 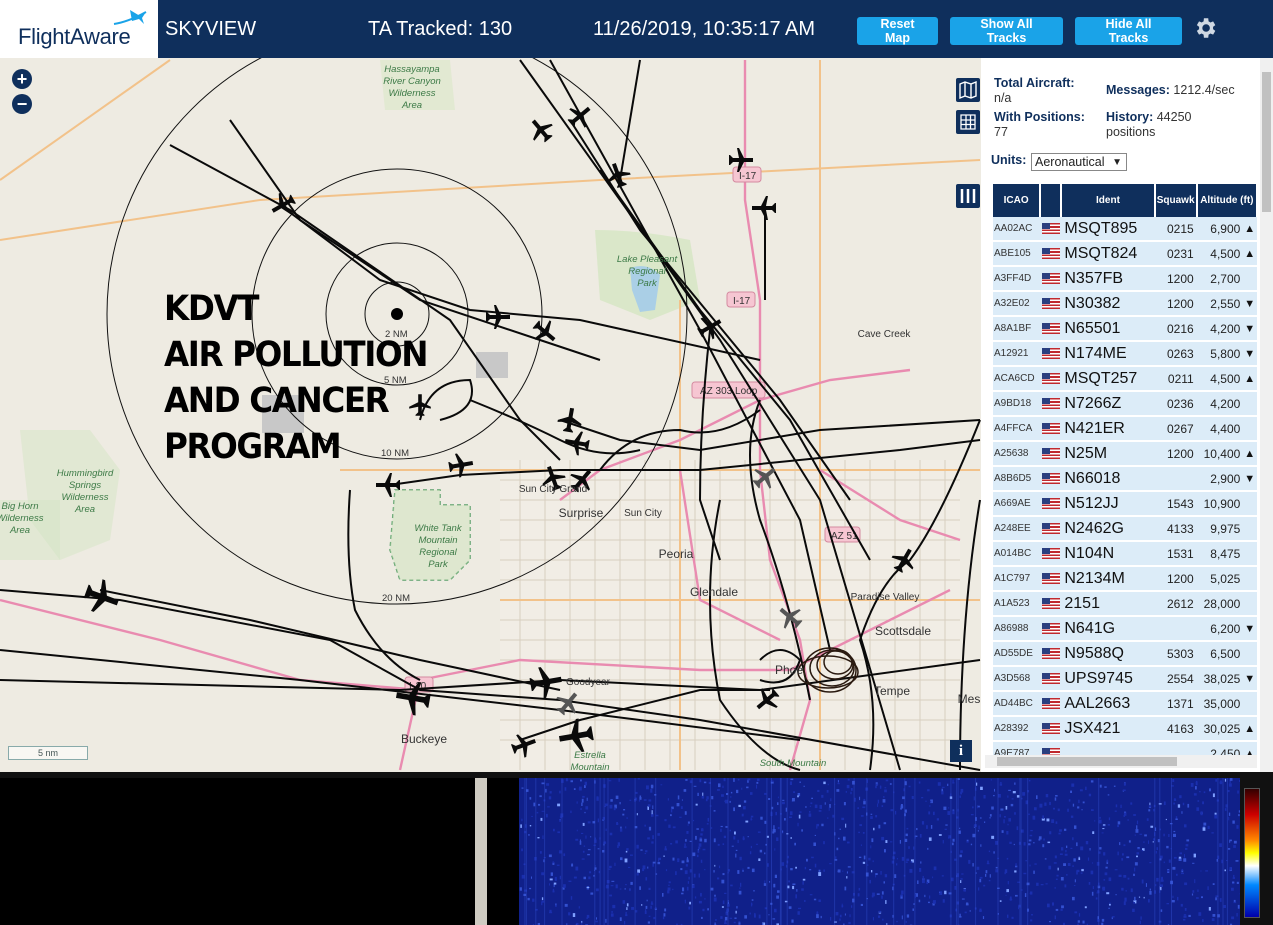 What do you see at coordinates (503, 851) in the screenshot?
I see `blank-gutter` at bounding box center [503, 851].